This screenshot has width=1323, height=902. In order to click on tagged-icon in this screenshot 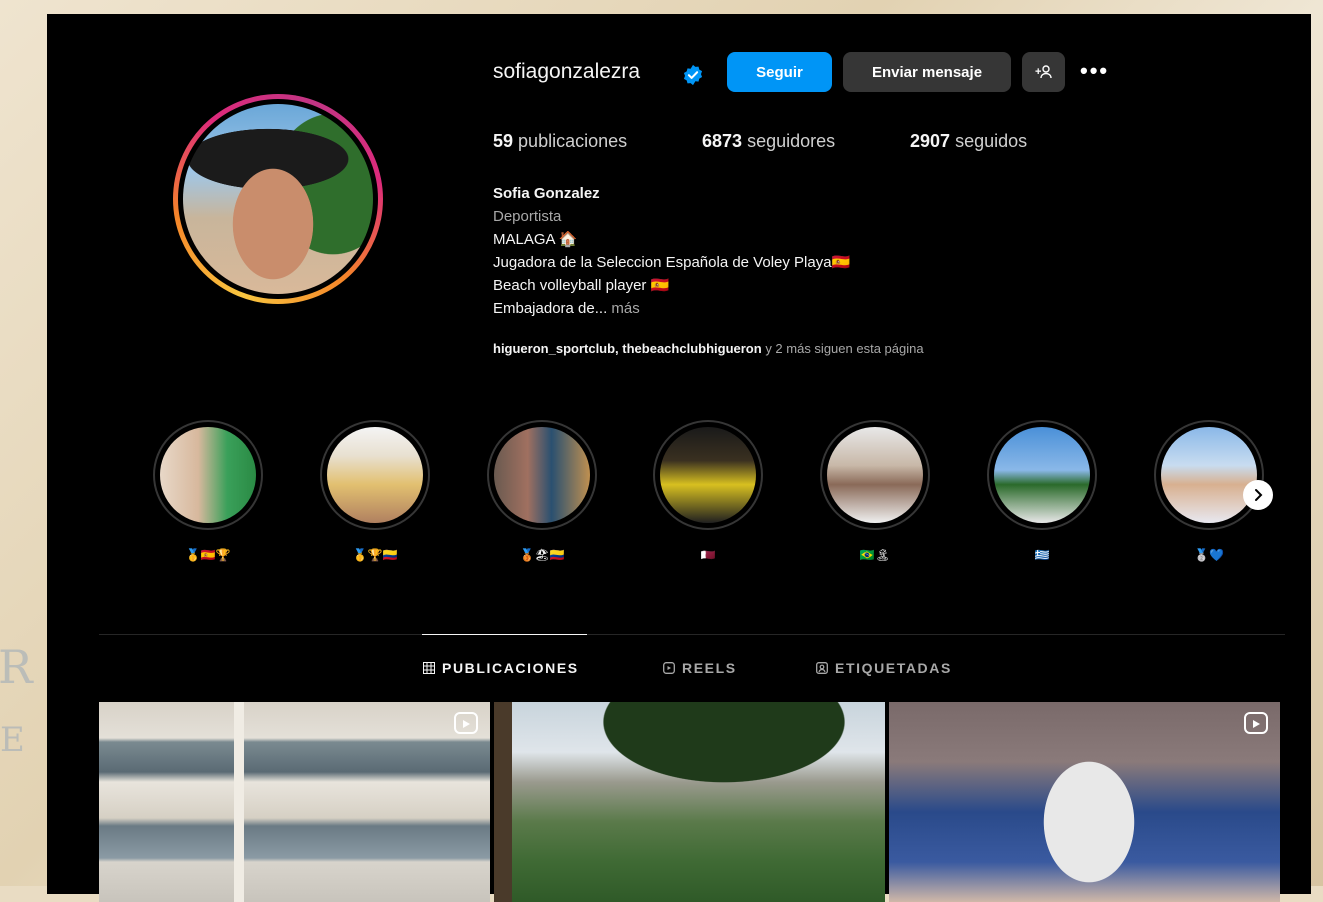, I will do `click(822, 668)`.